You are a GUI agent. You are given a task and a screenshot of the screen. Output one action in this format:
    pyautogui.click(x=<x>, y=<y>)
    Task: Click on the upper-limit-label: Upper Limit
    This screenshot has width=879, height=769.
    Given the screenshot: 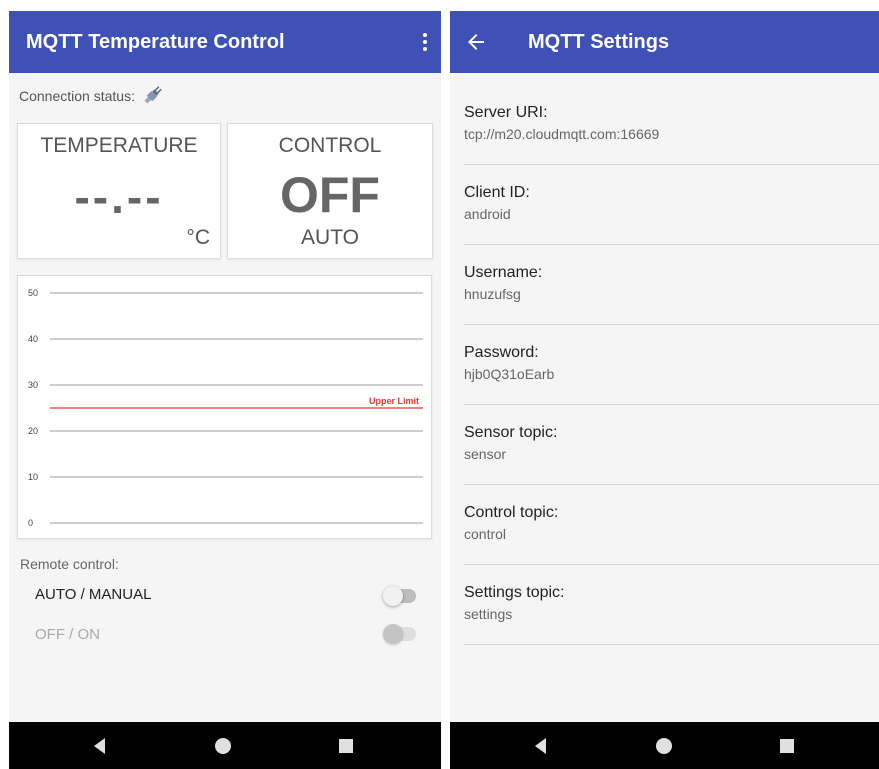 What is the action you would take?
    pyautogui.click(x=394, y=401)
    